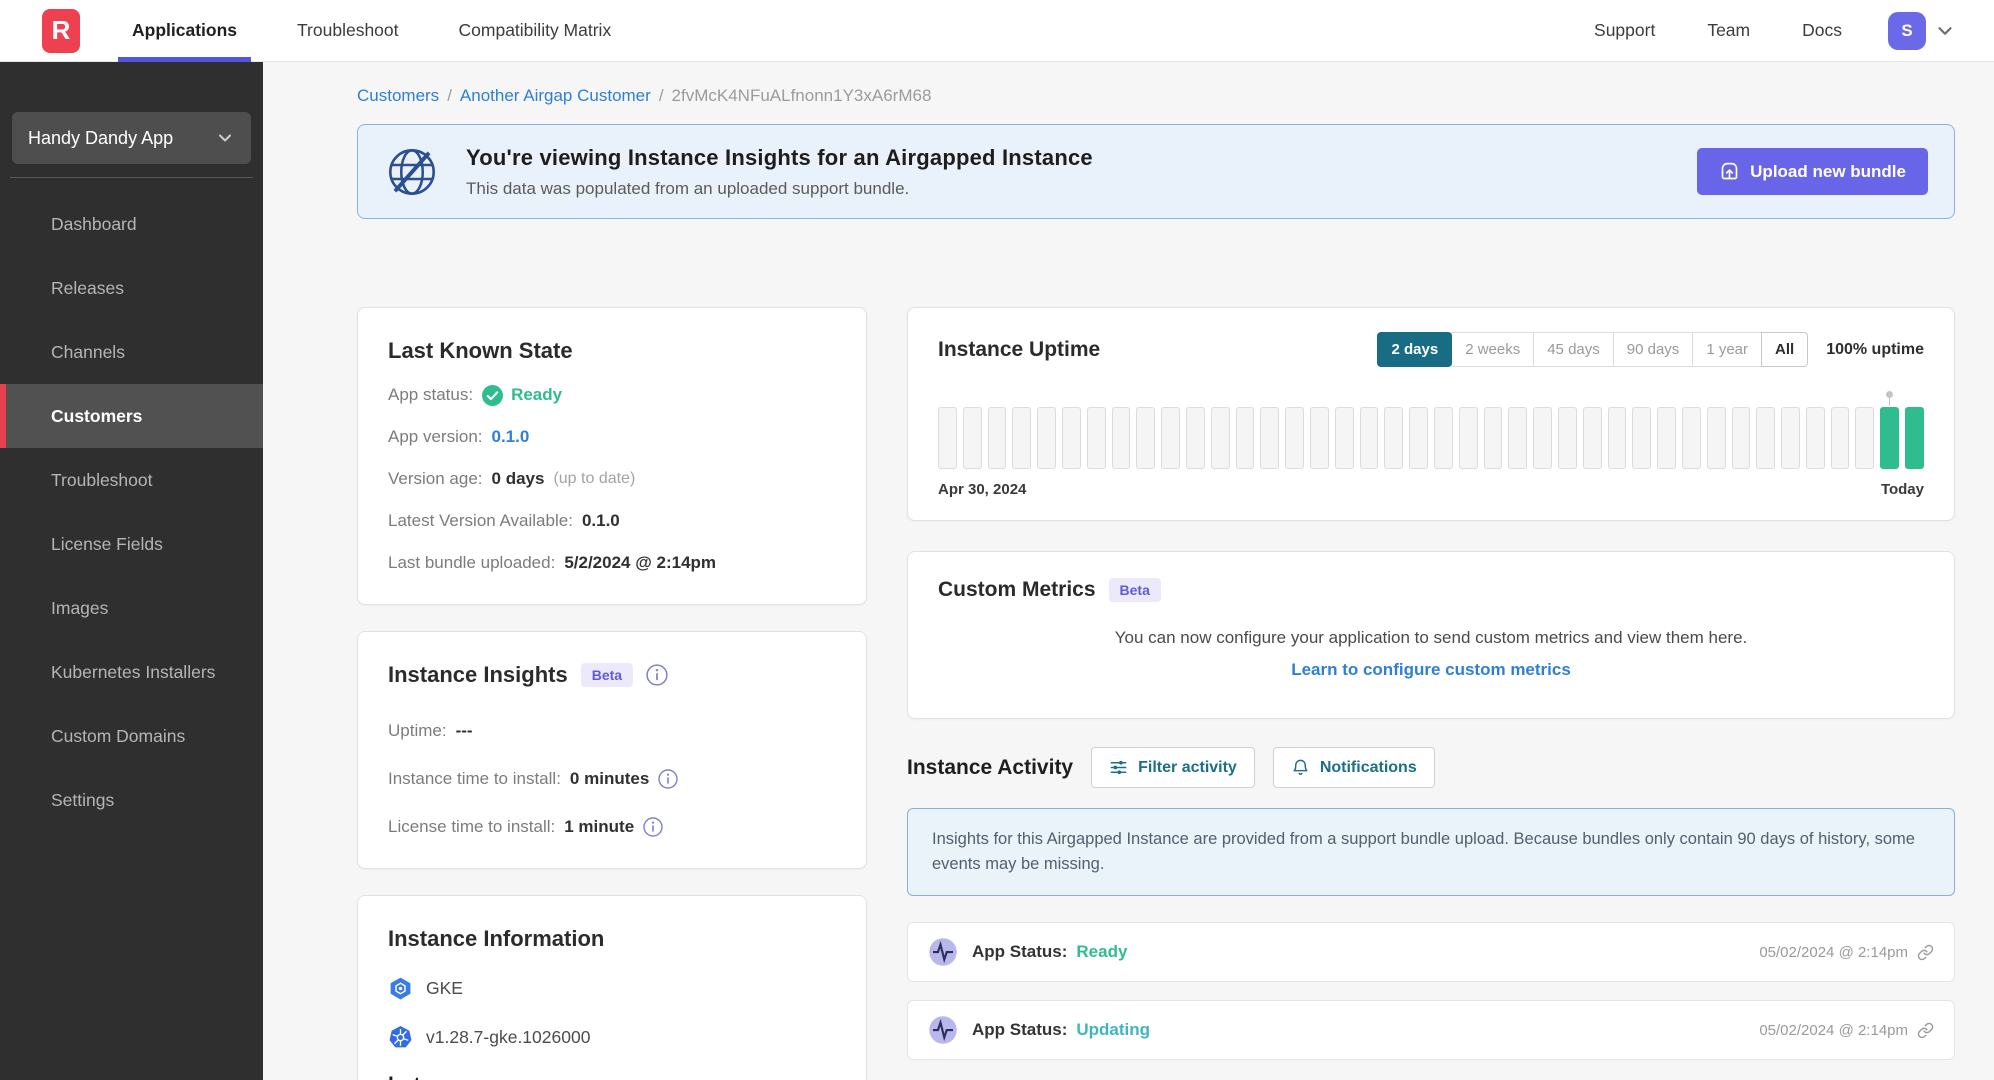 This screenshot has width=1994, height=1080. I want to click on notifications-button: Notifications, so click(1353, 767).